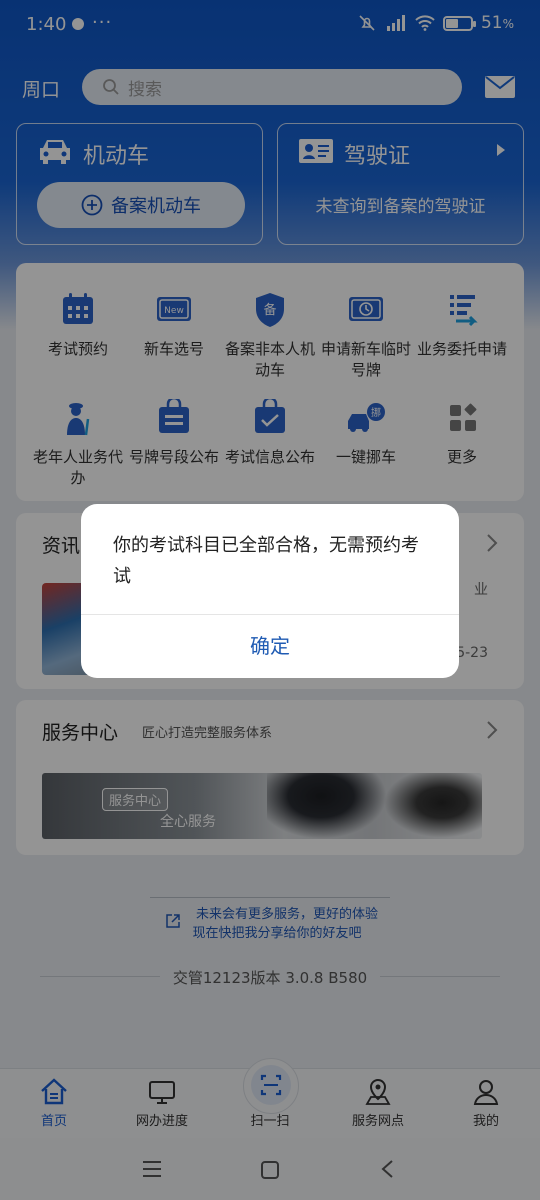 This screenshot has height=1200, width=540. What do you see at coordinates (266, 561) in the screenshot?
I see `dialog-message: 你的考试科目已全部合格，无需预约考试` at bounding box center [266, 561].